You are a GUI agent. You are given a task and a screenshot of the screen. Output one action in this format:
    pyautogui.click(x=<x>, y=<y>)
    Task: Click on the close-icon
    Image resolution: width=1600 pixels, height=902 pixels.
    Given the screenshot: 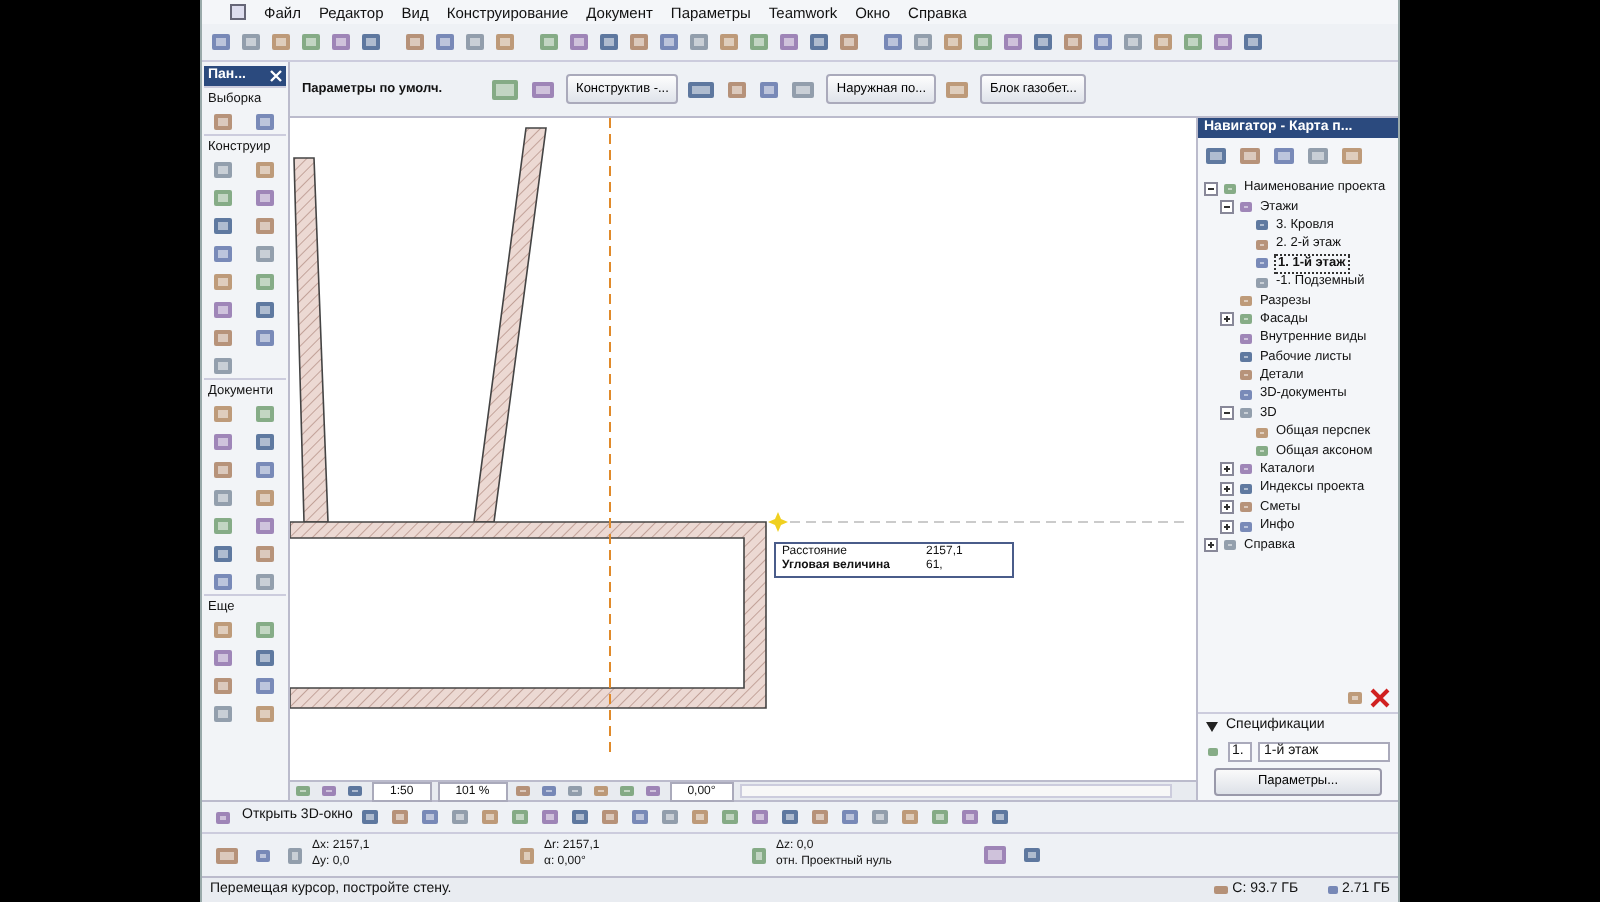 What is the action you would take?
    pyautogui.click(x=276, y=76)
    